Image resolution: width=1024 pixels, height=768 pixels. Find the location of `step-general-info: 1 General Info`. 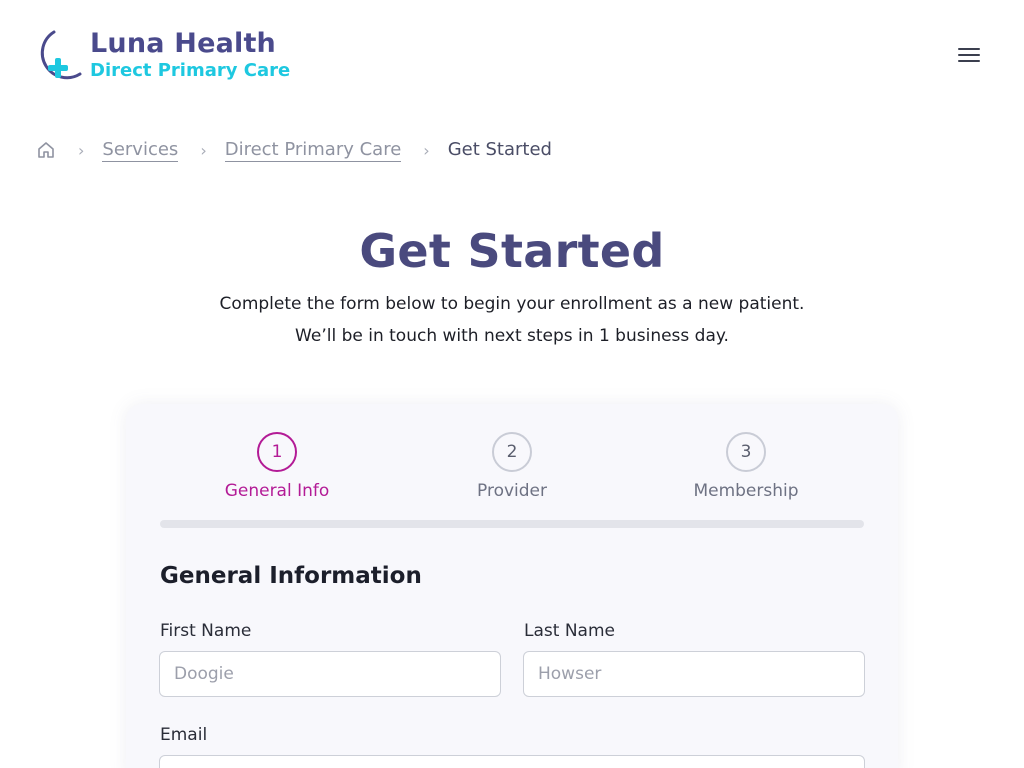

step-general-info: 1 General Info is located at coordinates (277, 466).